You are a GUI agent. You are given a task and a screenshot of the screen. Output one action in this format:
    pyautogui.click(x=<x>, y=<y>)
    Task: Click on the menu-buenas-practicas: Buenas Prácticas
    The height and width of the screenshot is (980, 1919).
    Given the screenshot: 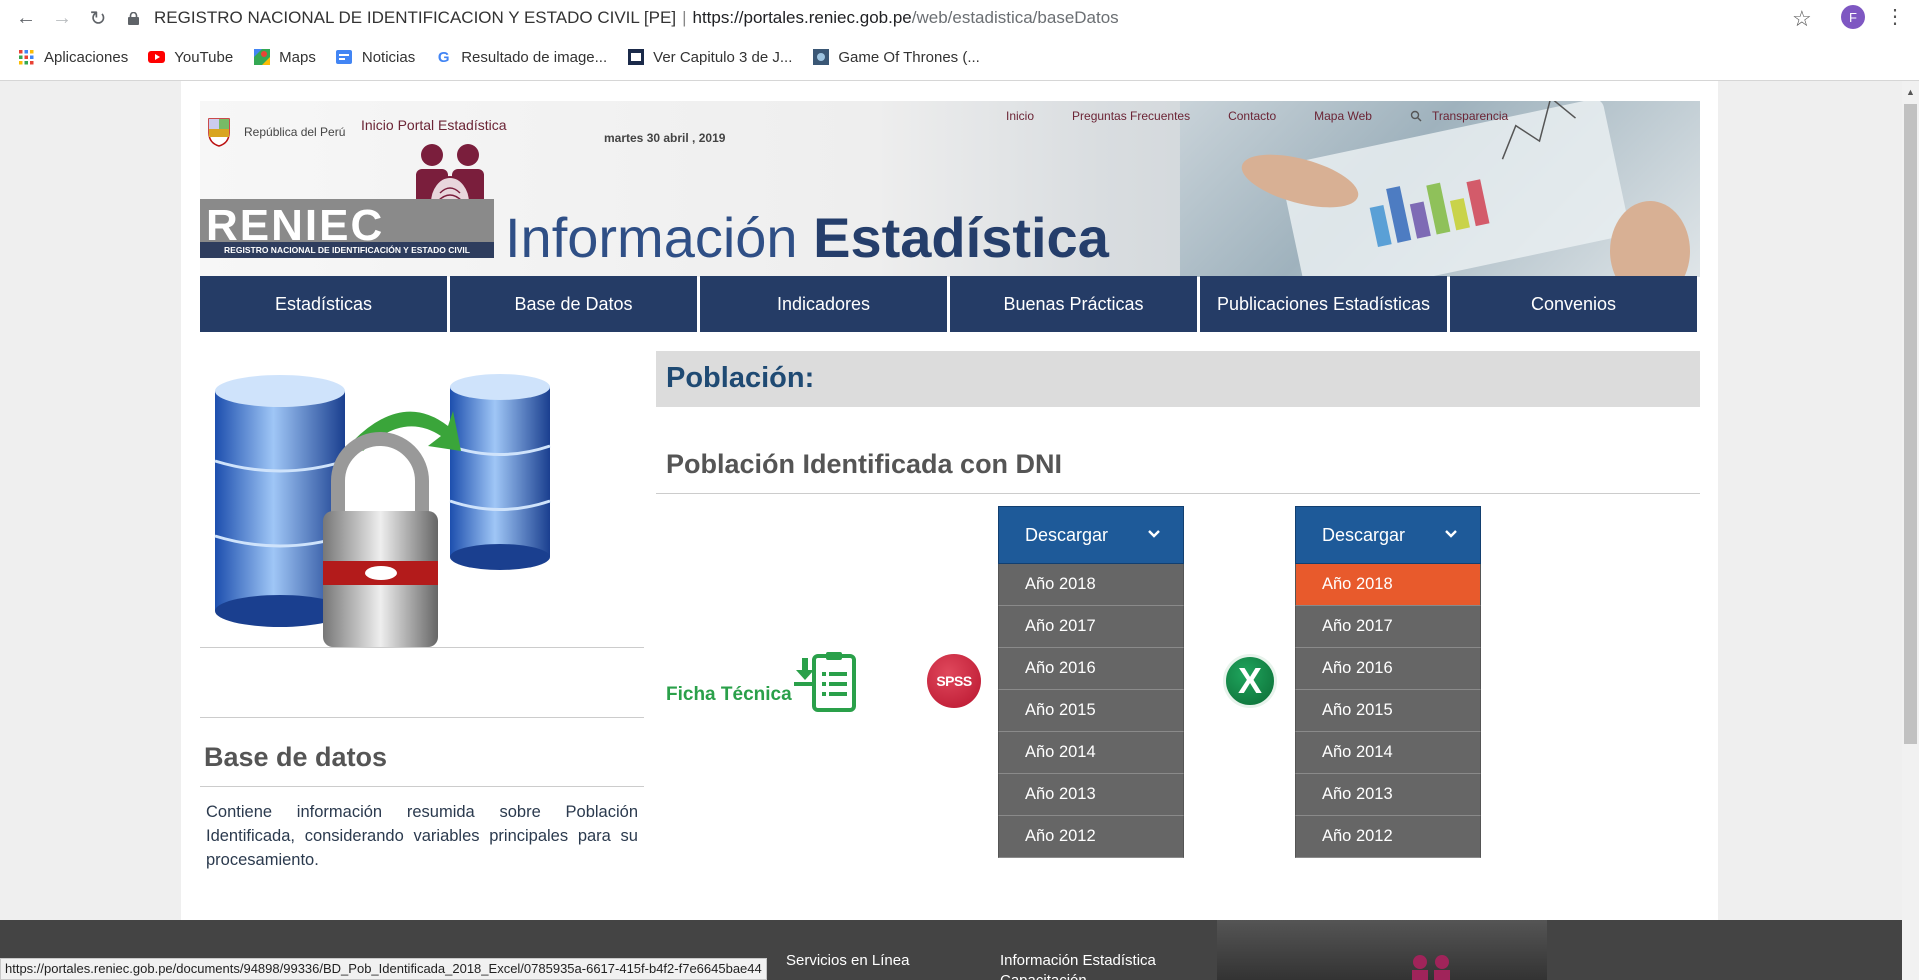 What is the action you would take?
    pyautogui.click(x=1073, y=304)
    